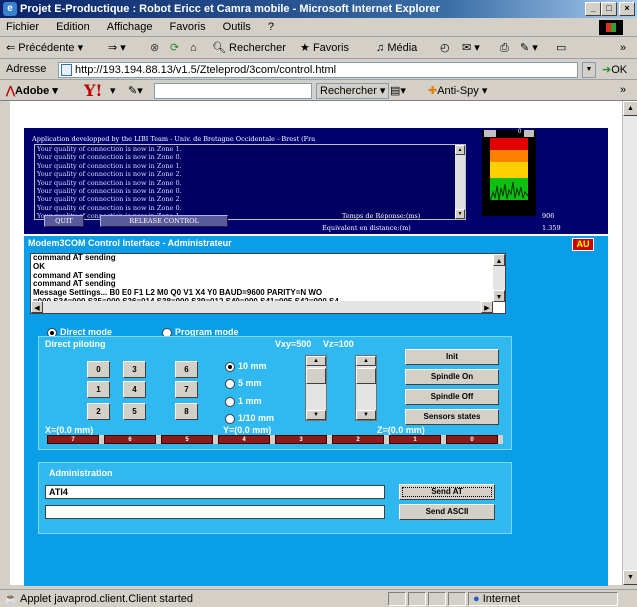  What do you see at coordinates (627, 9) in the screenshot?
I see `close-button: ×` at bounding box center [627, 9].